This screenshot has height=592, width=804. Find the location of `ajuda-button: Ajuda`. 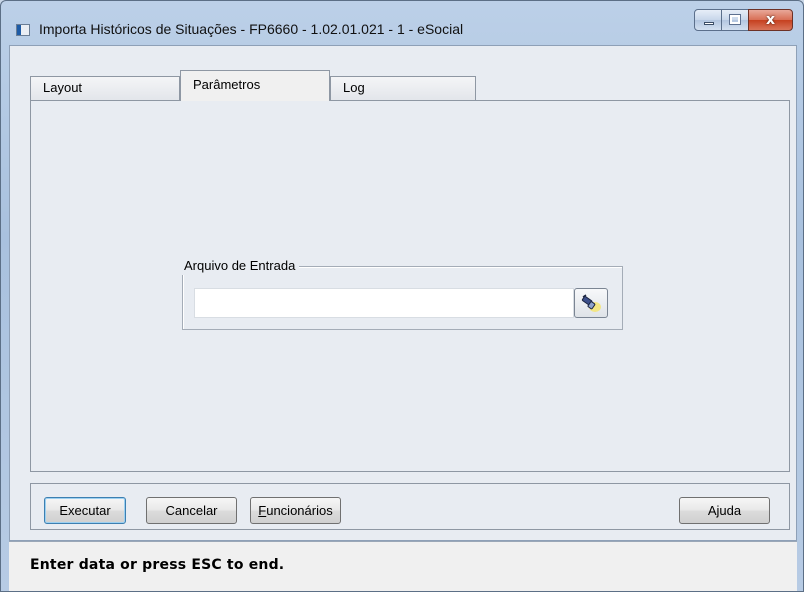

ajuda-button: Ajuda is located at coordinates (724, 510).